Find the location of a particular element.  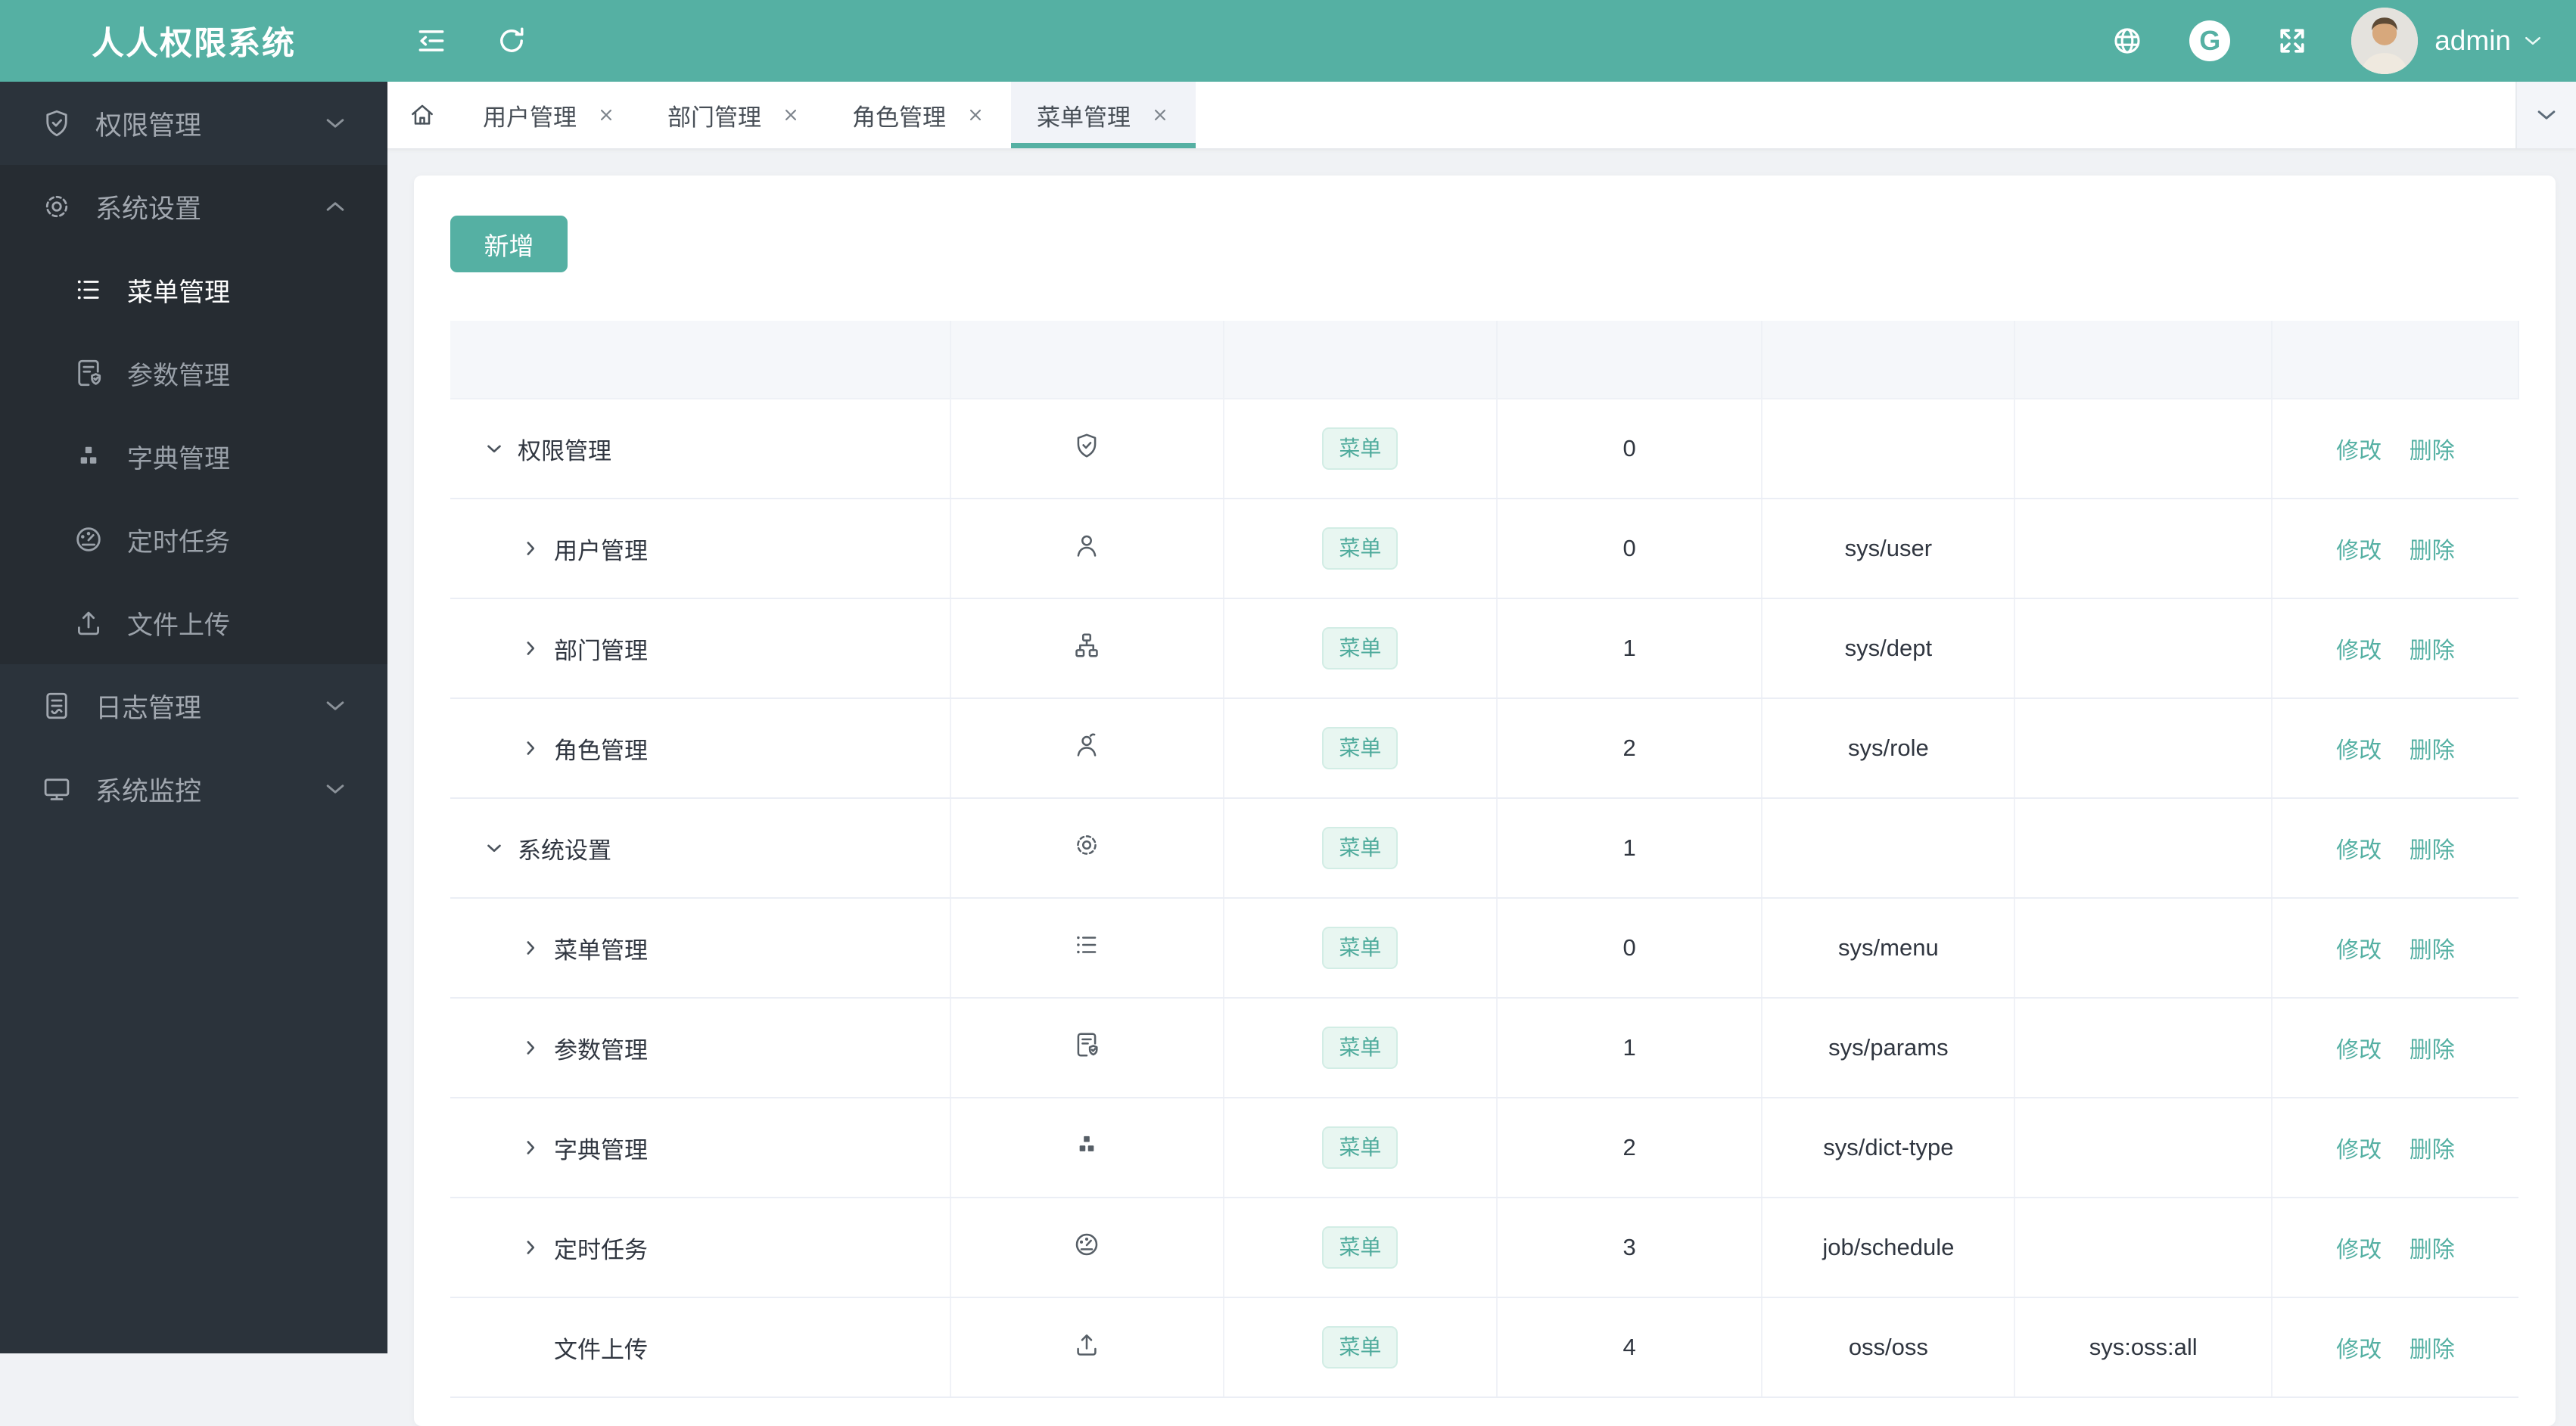

fullscreen-icon is located at coordinates (2292, 41).